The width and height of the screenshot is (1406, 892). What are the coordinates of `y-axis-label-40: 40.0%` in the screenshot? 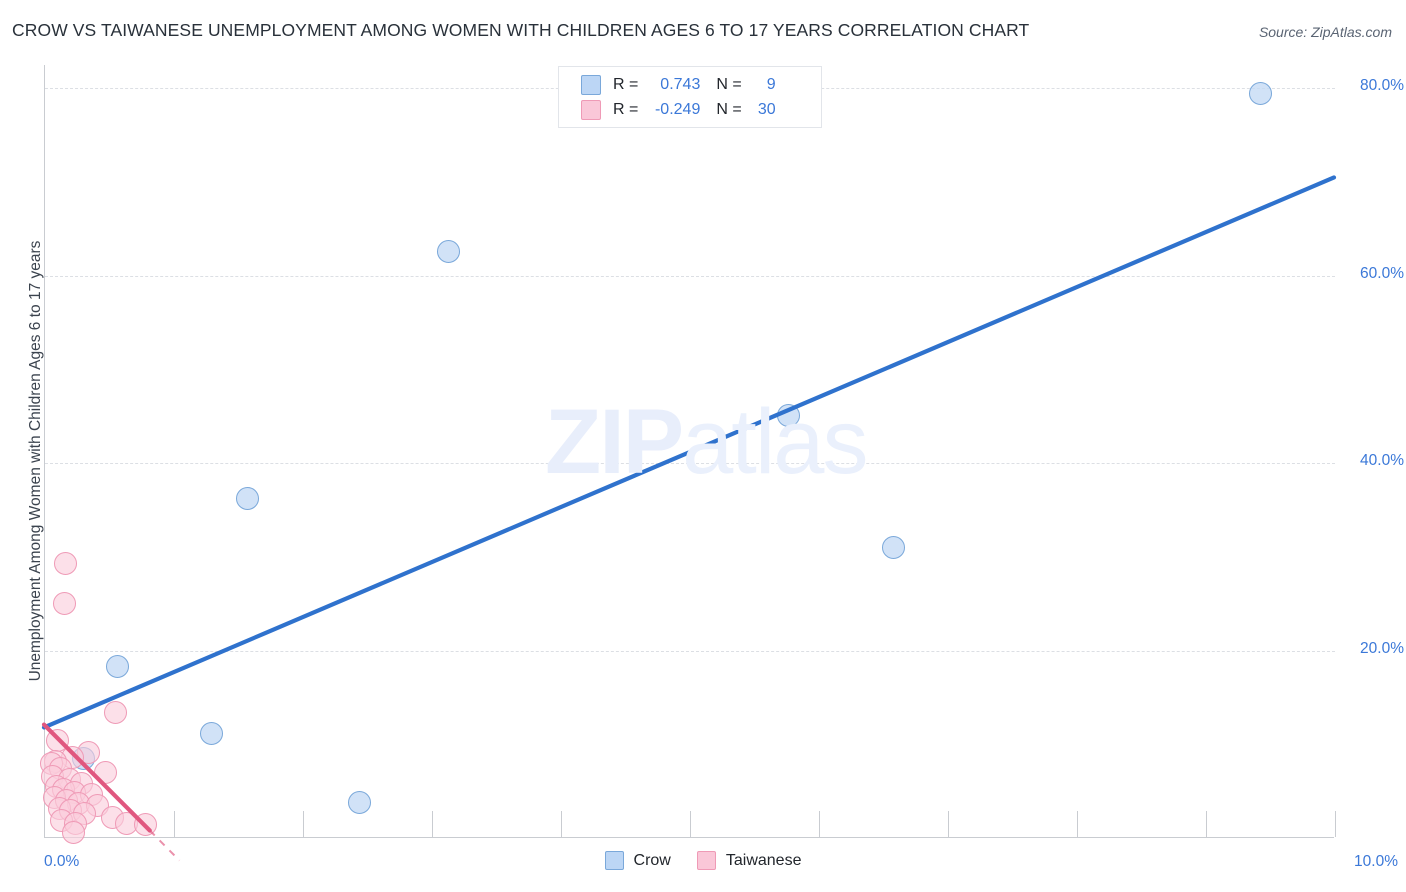 It's located at (1382, 461).